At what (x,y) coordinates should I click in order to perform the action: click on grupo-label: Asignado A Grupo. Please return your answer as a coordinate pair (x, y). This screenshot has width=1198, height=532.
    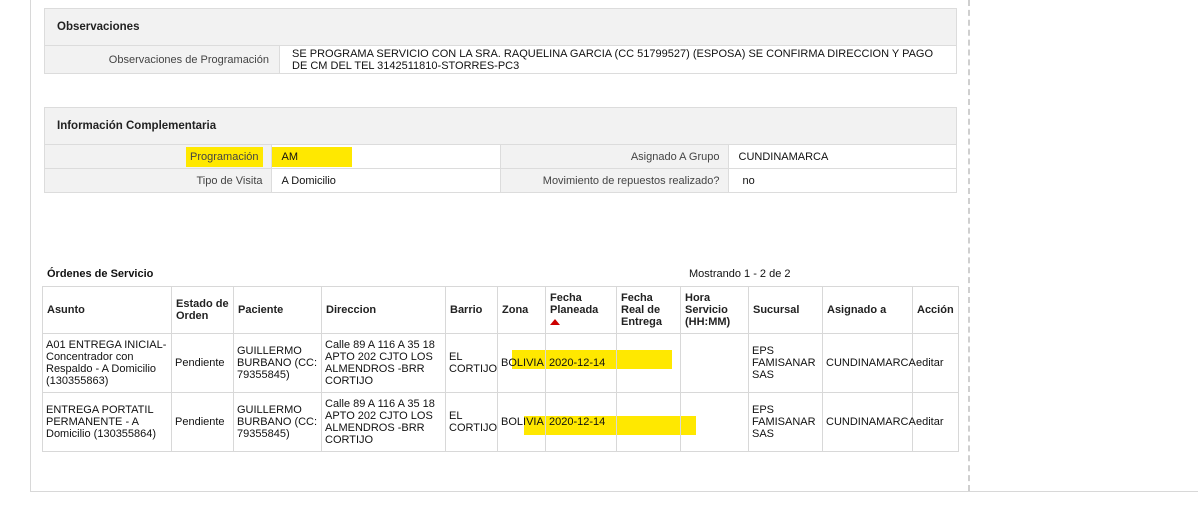
    Looking at the image, I should click on (614, 157).